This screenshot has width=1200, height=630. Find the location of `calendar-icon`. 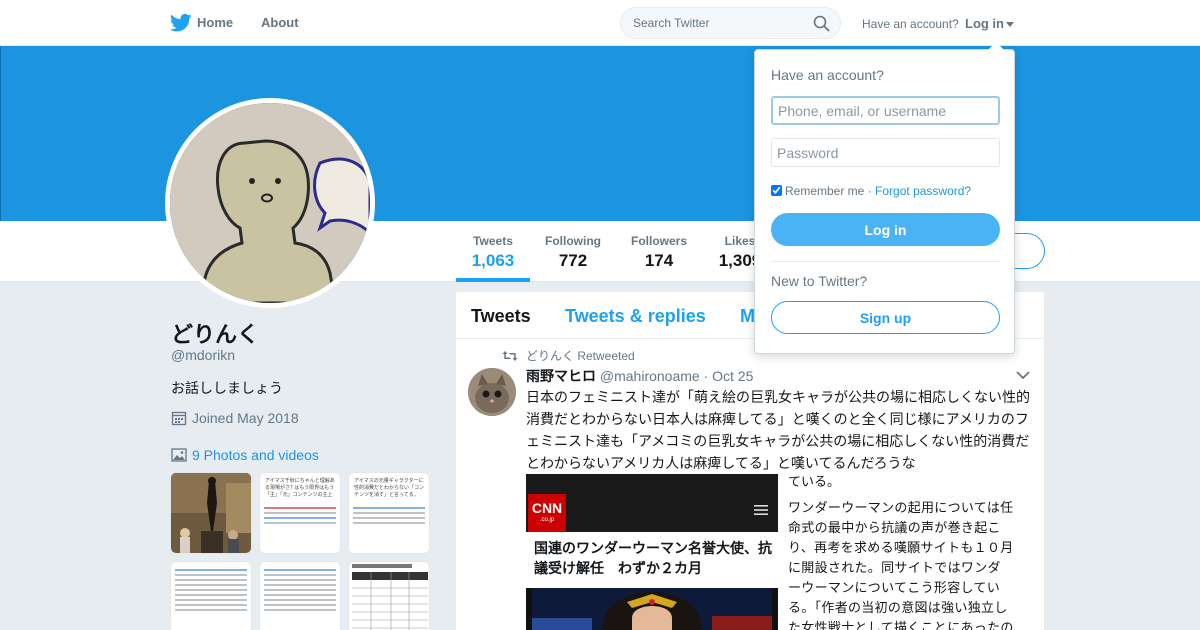

calendar-icon is located at coordinates (179, 418).